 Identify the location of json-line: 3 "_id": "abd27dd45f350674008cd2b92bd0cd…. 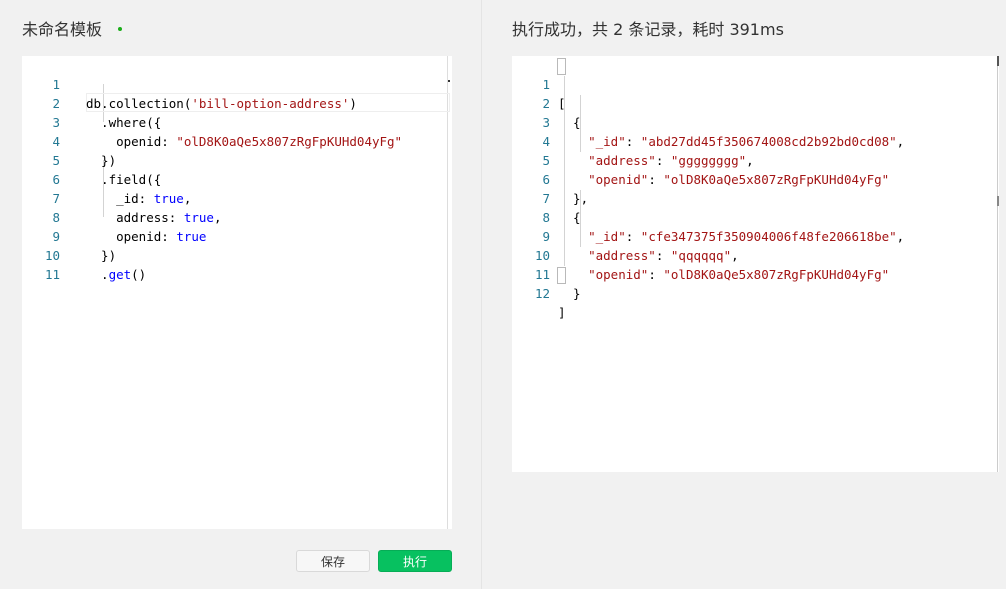
(755, 121).